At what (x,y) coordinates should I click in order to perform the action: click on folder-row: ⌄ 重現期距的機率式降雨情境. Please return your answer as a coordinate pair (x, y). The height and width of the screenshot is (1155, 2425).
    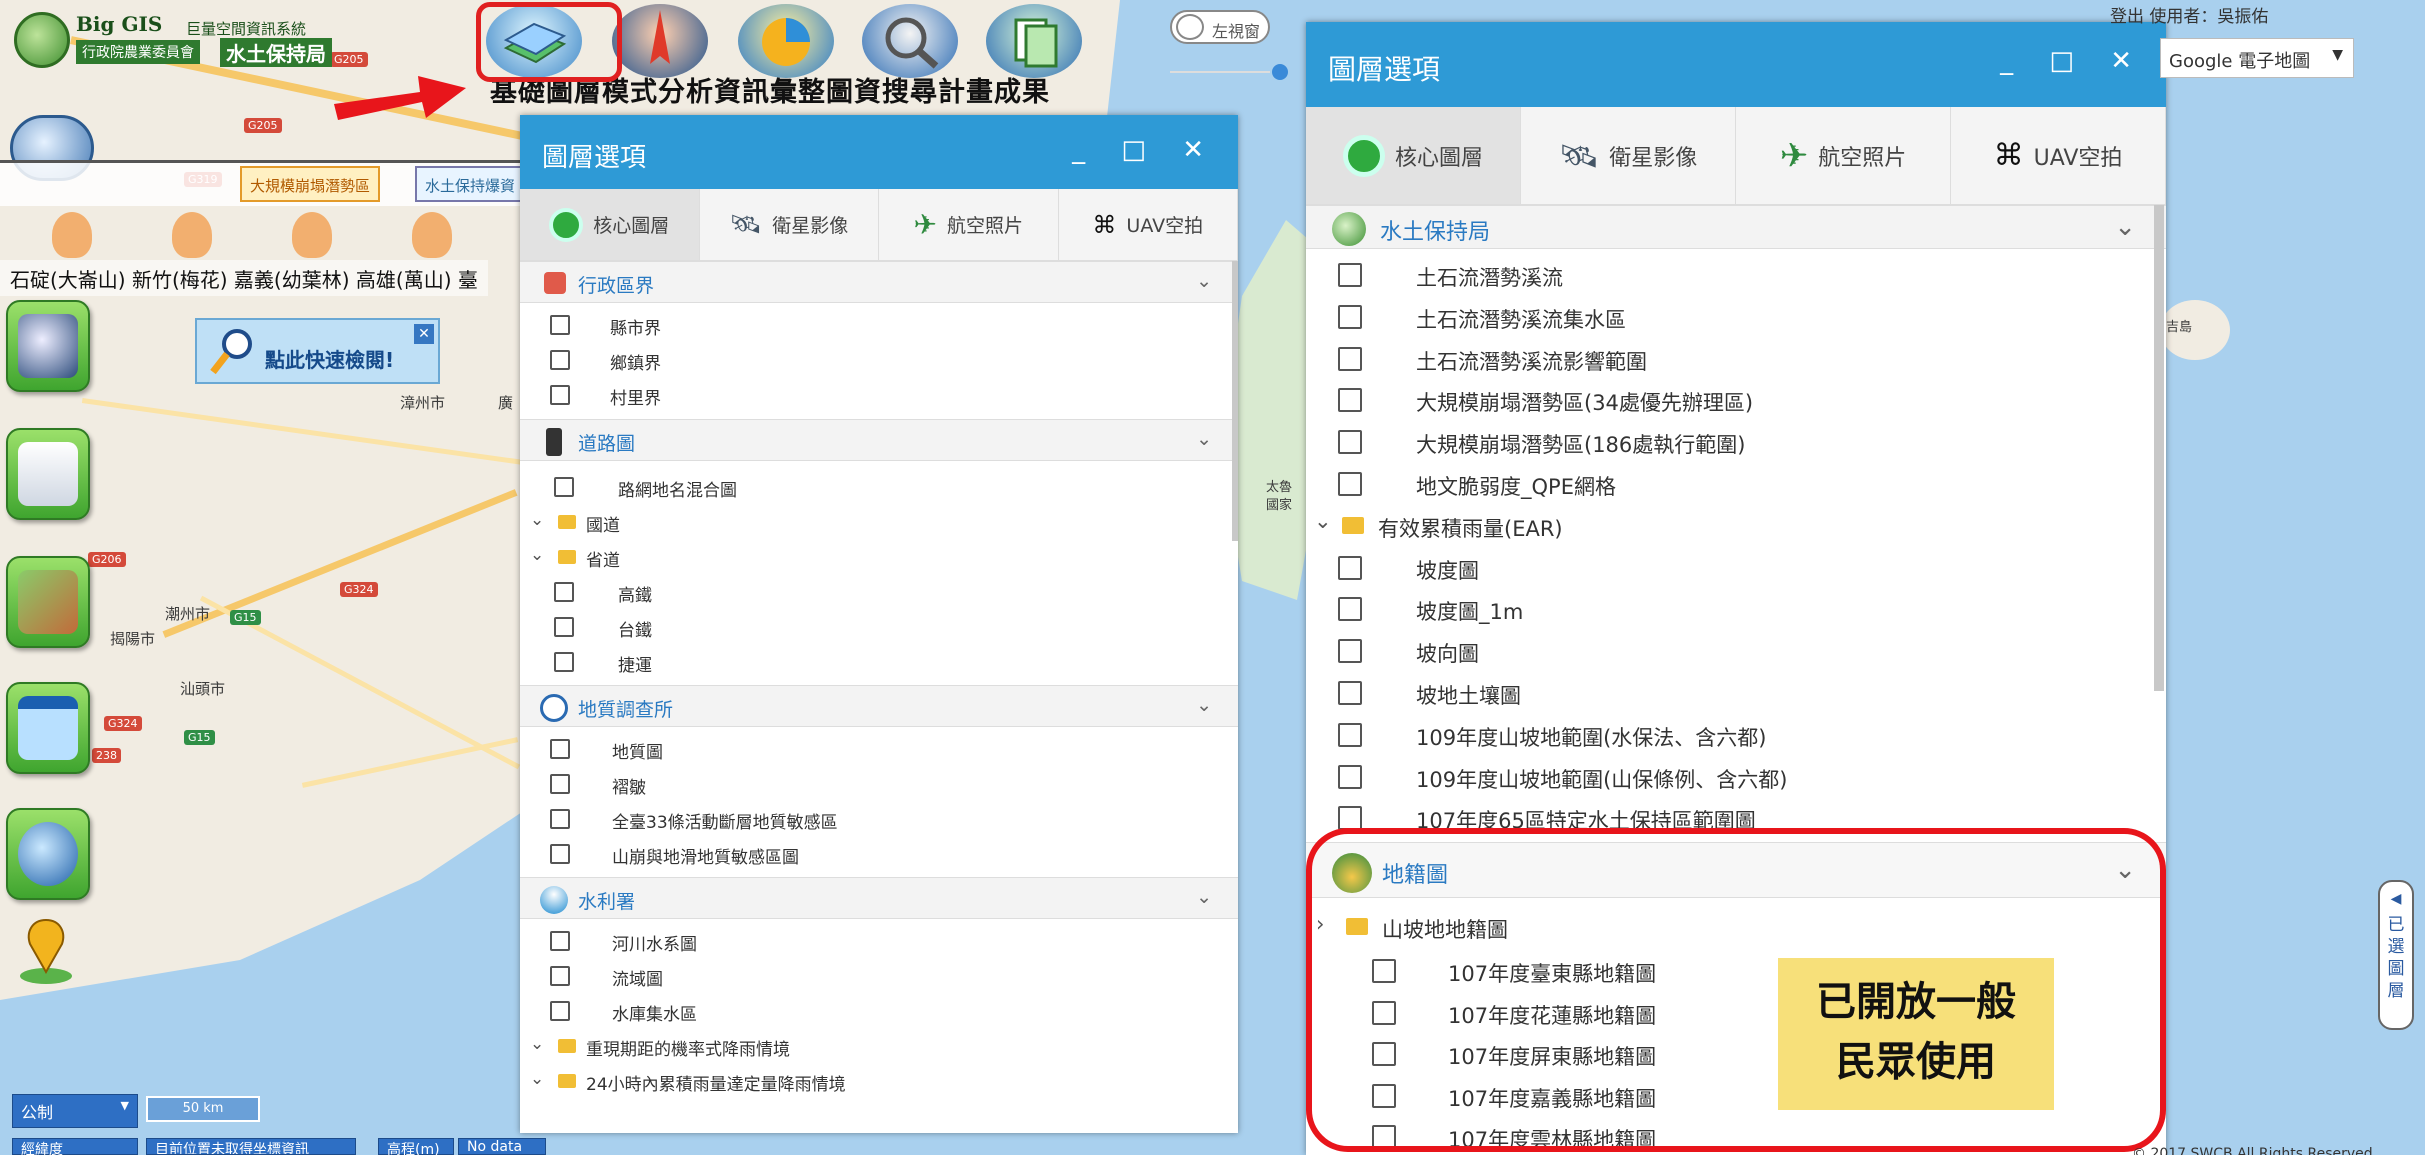
    Looking at the image, I should click on (879, 1047).